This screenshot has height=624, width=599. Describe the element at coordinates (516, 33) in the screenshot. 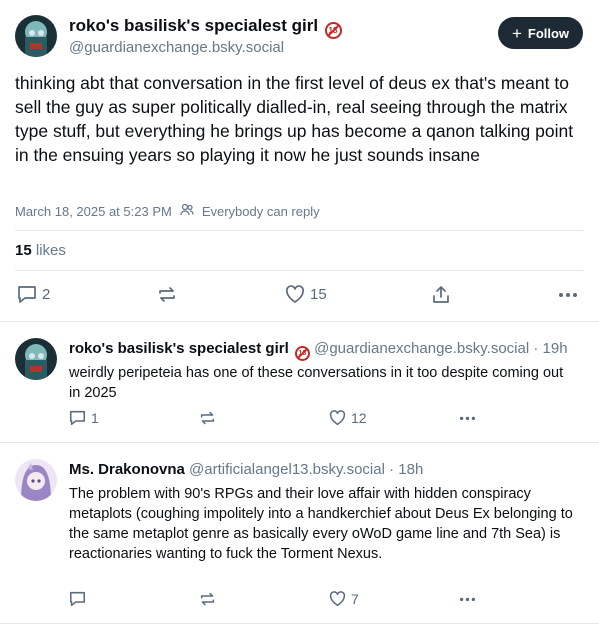

I see `plus-icon: +` at that location.